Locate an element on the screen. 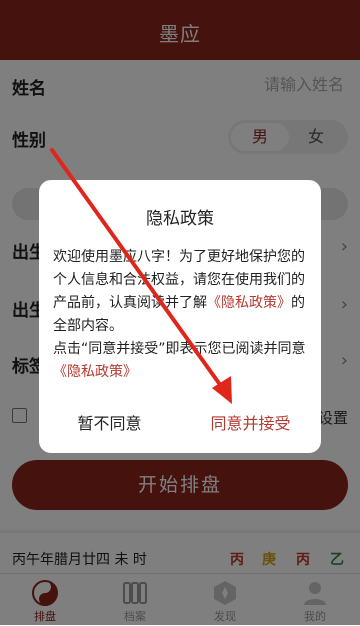 The width and height of the screenshot is (360, 626). disagree-button: 暂不同意 is located at coordinates (109, 422).